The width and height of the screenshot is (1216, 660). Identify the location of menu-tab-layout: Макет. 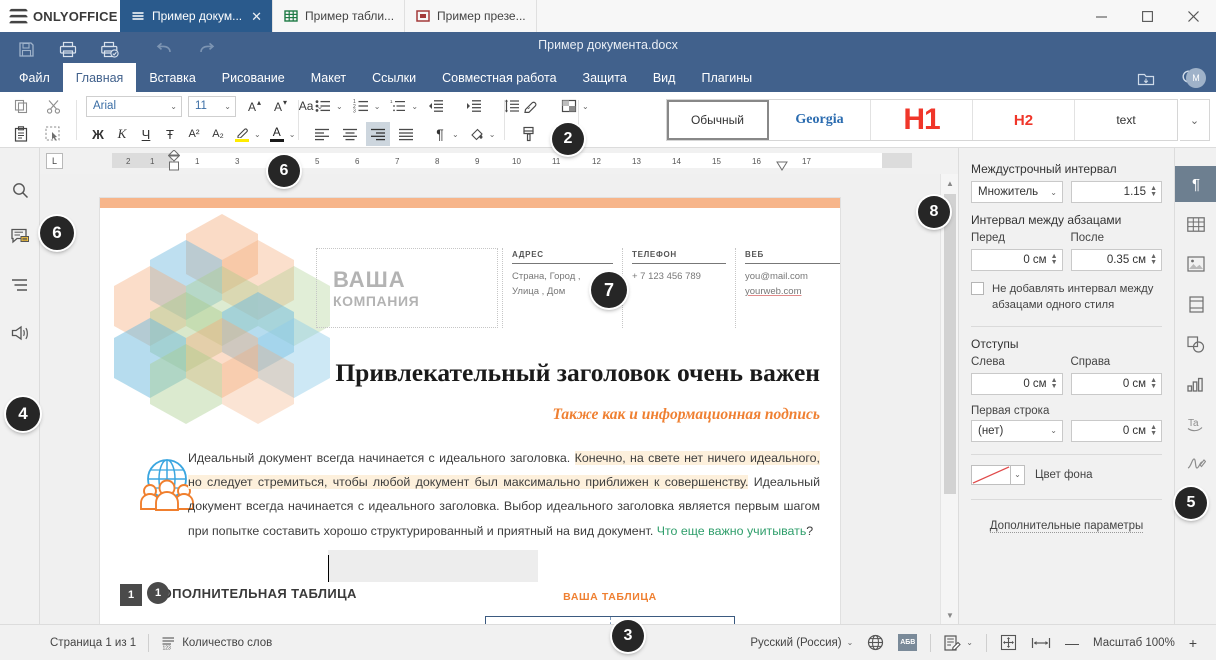
(328, 77).